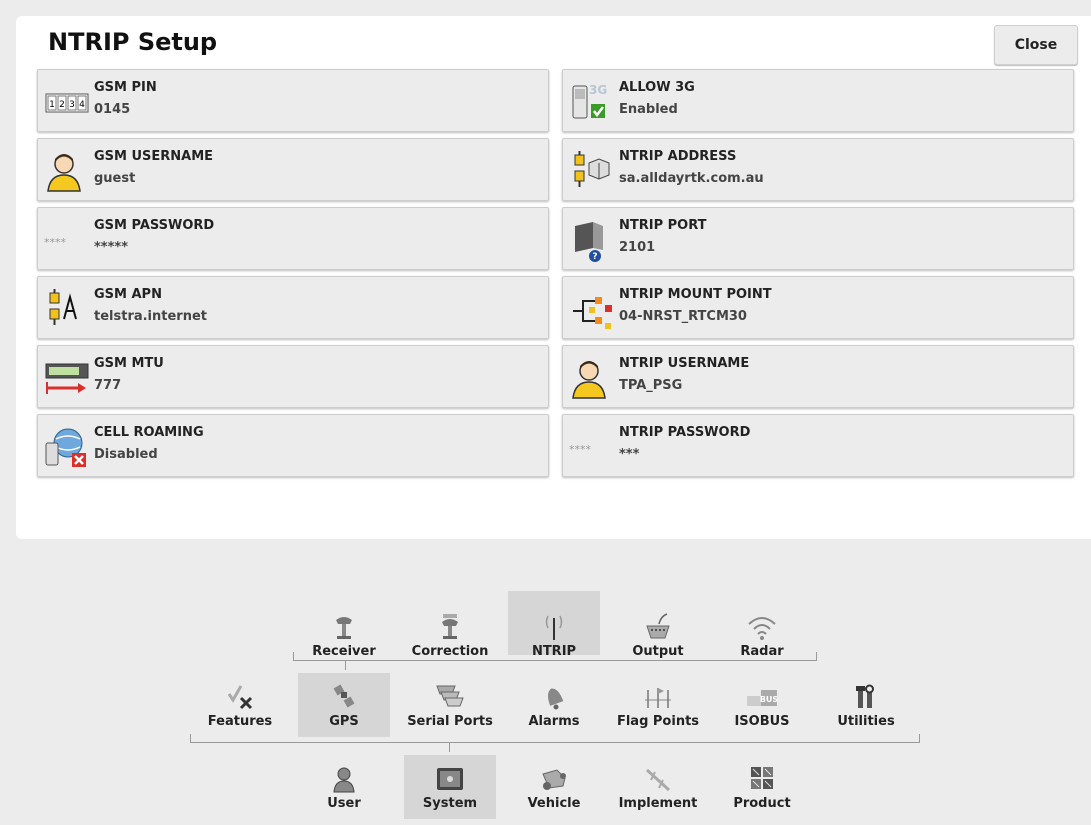 This screenshot has width=1091, height=825. What do you see at coordinates (450, 803) in the screenshot?
I see `nav-system-label: System` at bounding box center [450, 803].